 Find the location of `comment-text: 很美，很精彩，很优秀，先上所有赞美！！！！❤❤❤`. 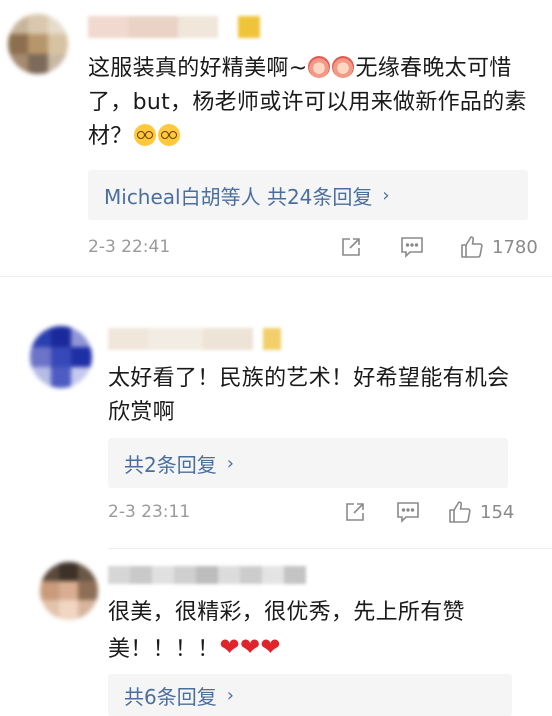

comment-text: 很美，很精彩，很优秀，先上所有赞美！！！！❤❤❤ is located at coordinates (286, 631).